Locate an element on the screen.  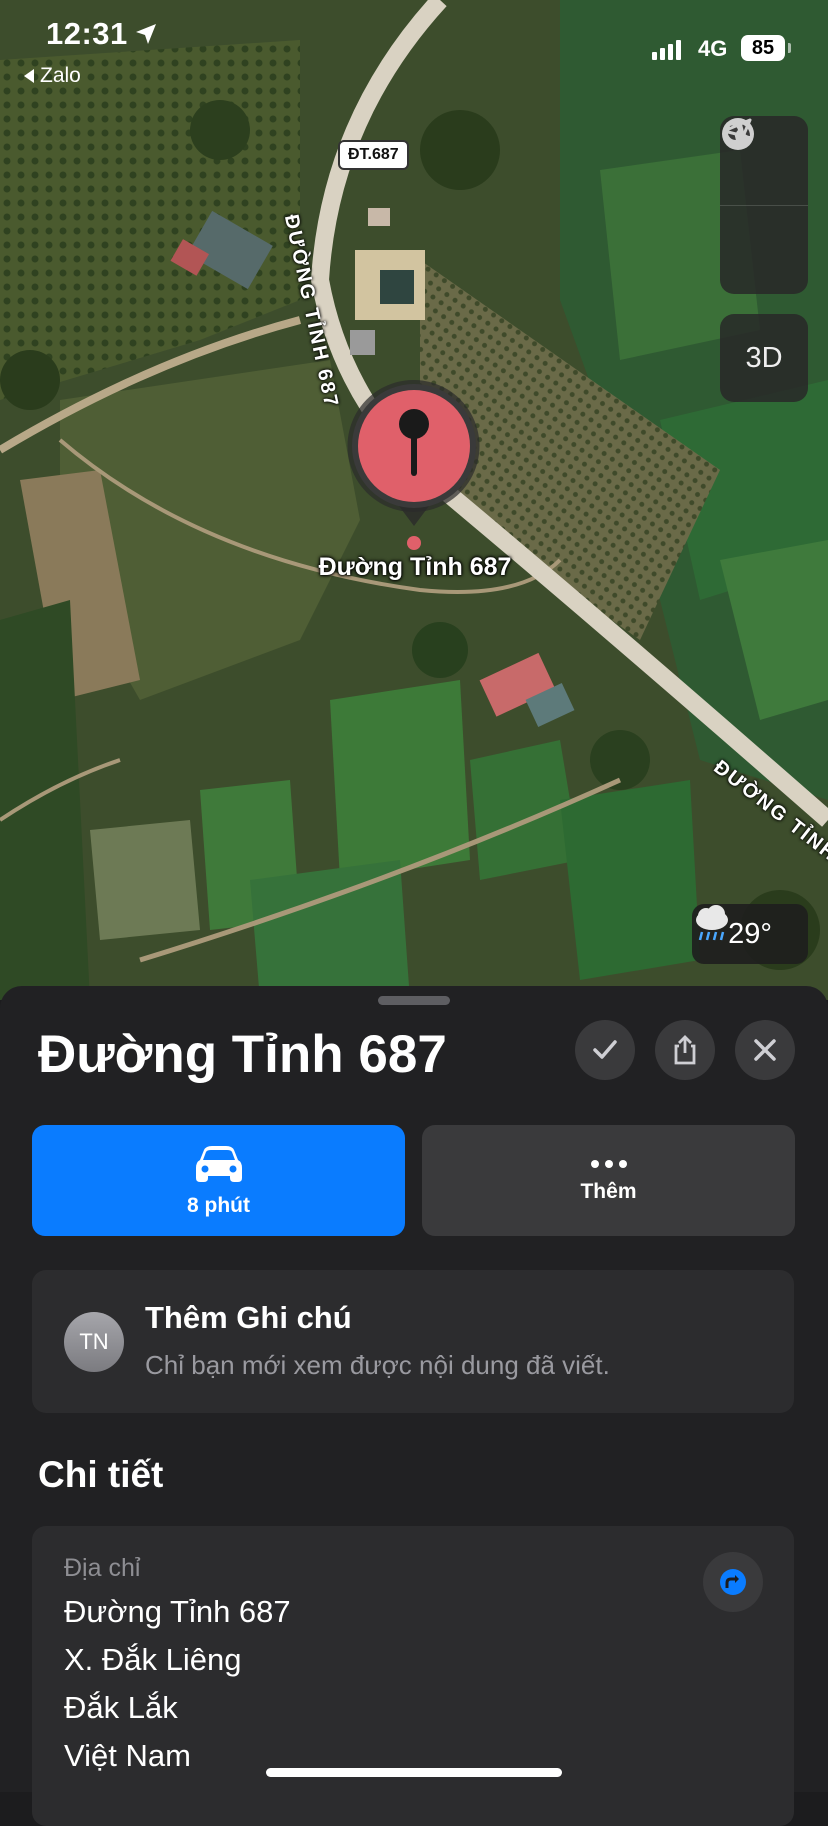
back-to-app-button: Zalo is located at coordinates (52, 76).